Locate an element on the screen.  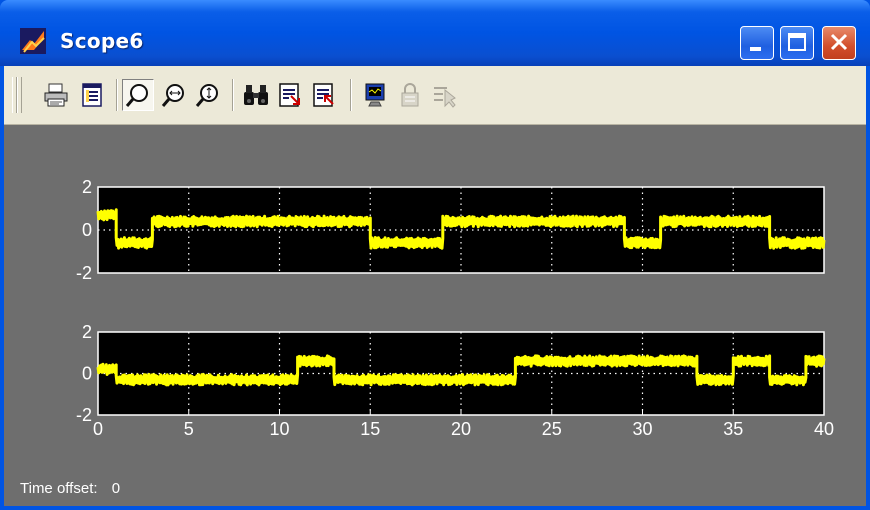
binoculars-icon is located at coordinates (256, 95).